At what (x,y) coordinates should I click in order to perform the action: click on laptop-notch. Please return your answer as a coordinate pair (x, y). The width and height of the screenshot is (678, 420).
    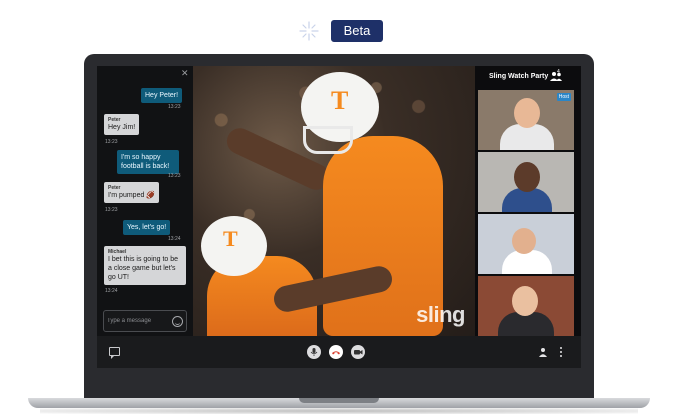
    Looking at the image, I should click on (339, 400).